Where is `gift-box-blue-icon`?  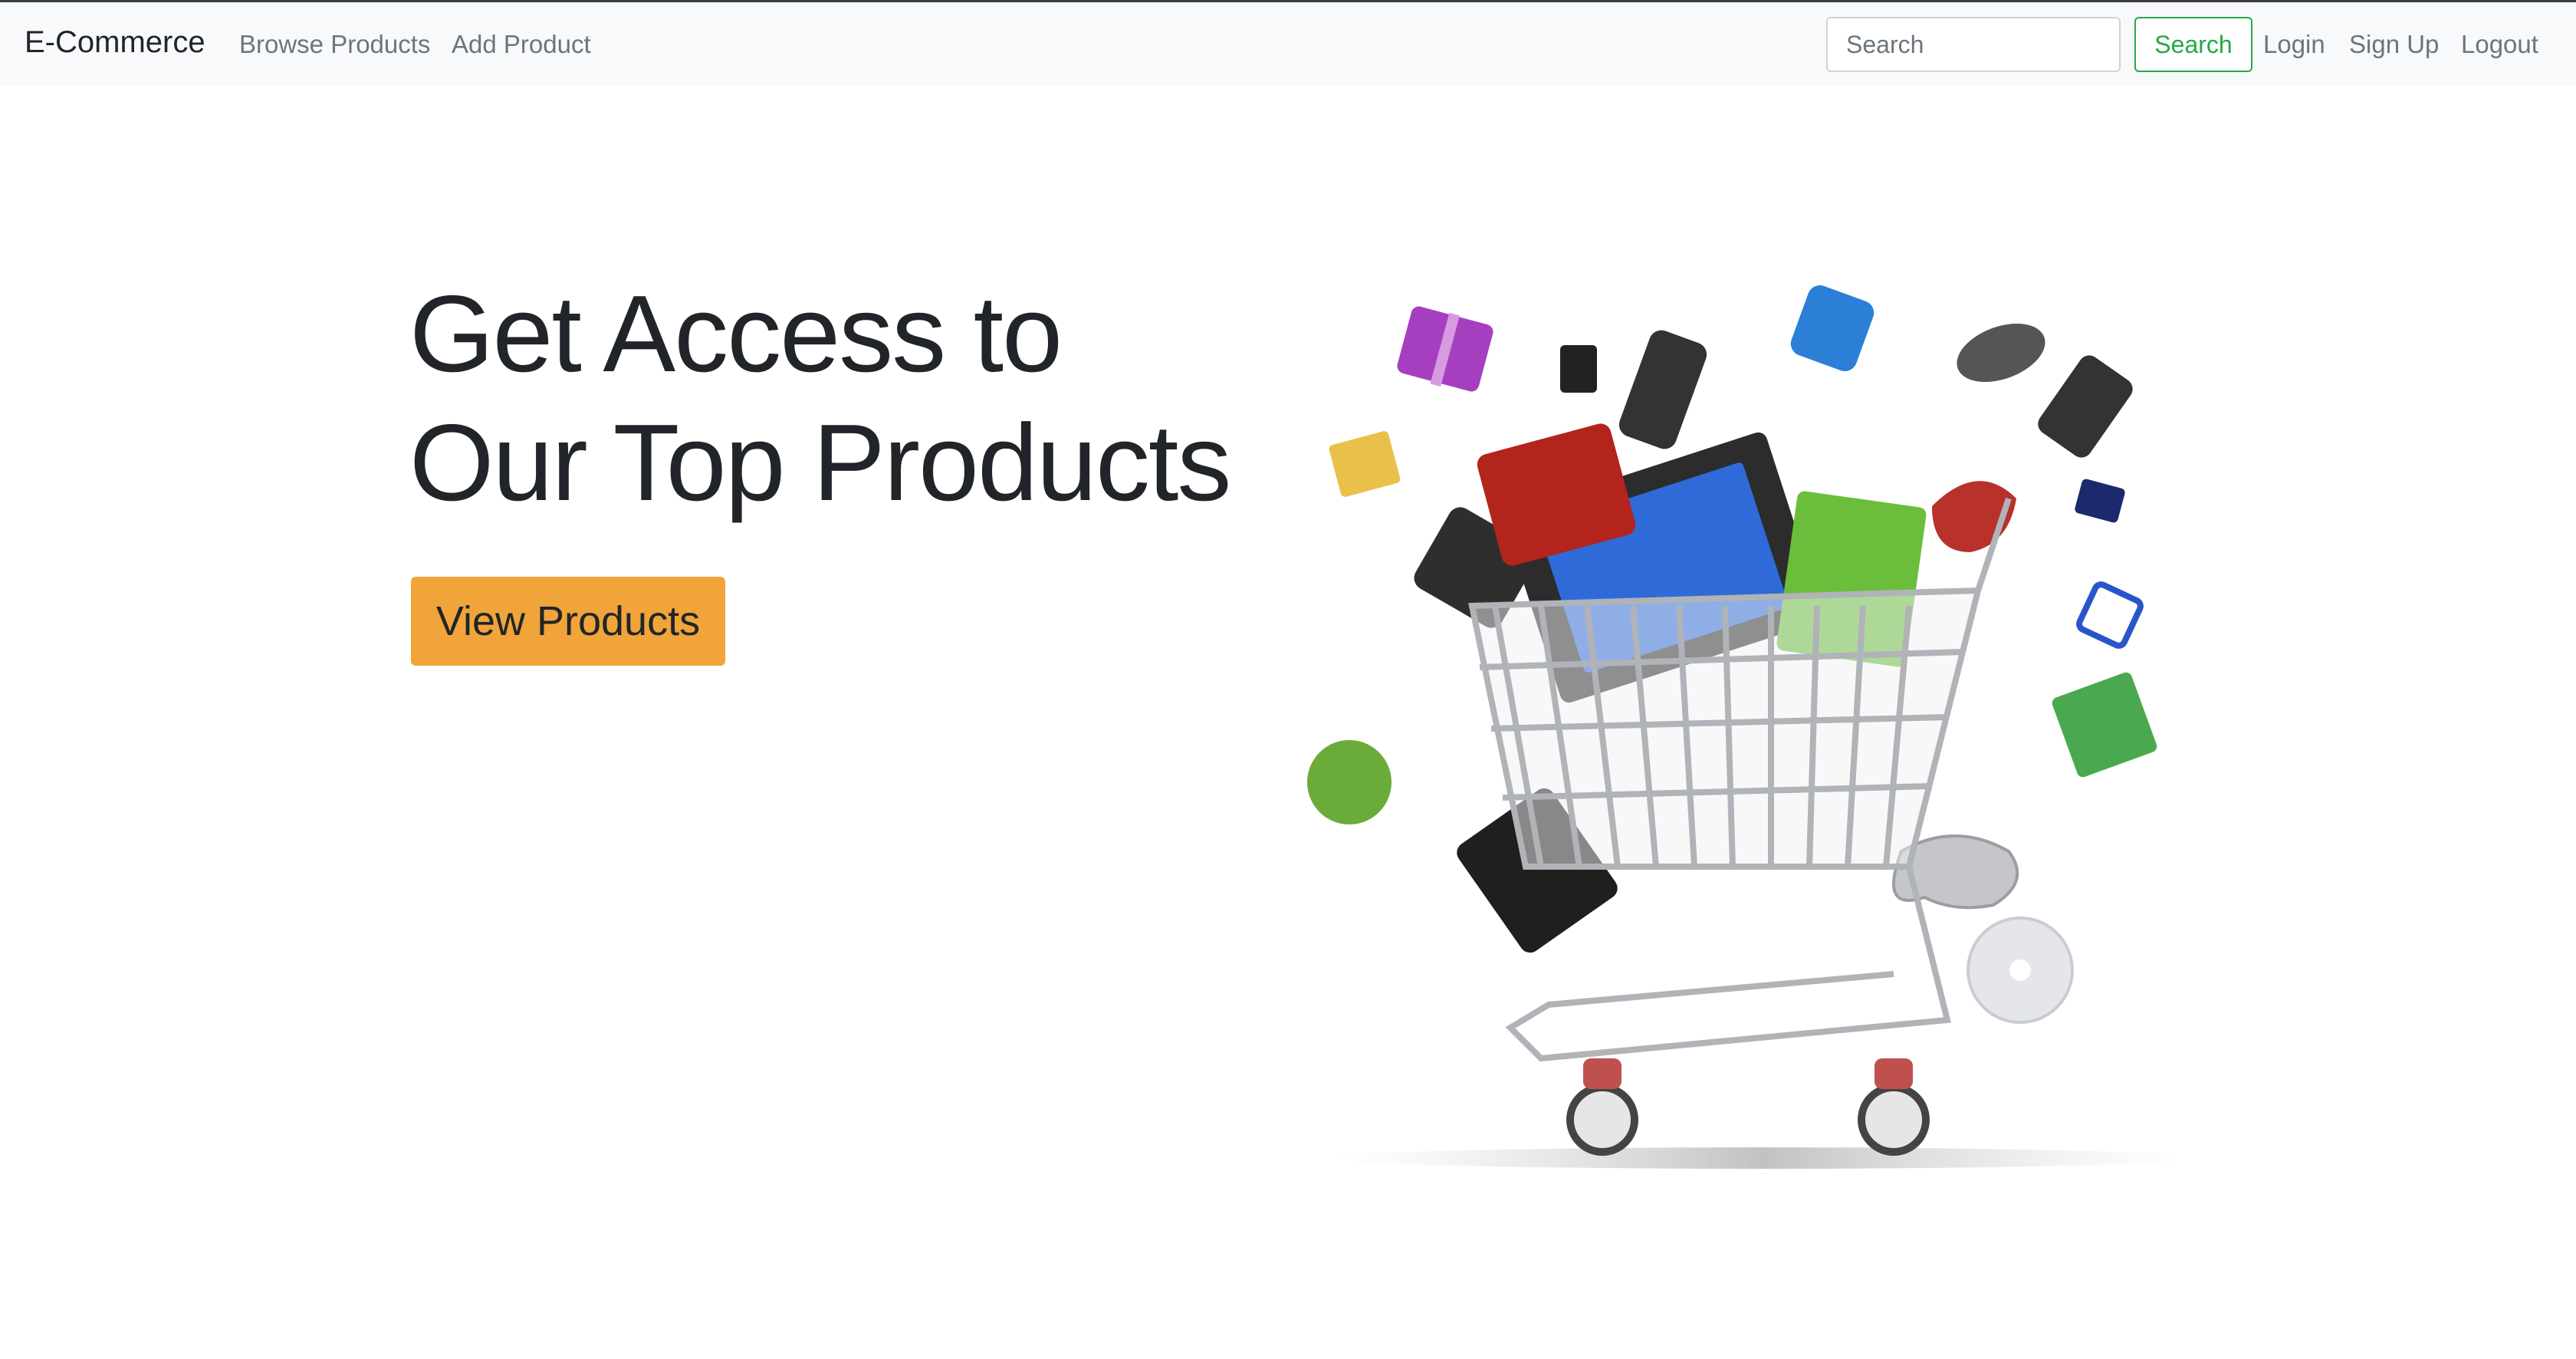
gift-box-blue-icon is located at coordinates (1833, 328).